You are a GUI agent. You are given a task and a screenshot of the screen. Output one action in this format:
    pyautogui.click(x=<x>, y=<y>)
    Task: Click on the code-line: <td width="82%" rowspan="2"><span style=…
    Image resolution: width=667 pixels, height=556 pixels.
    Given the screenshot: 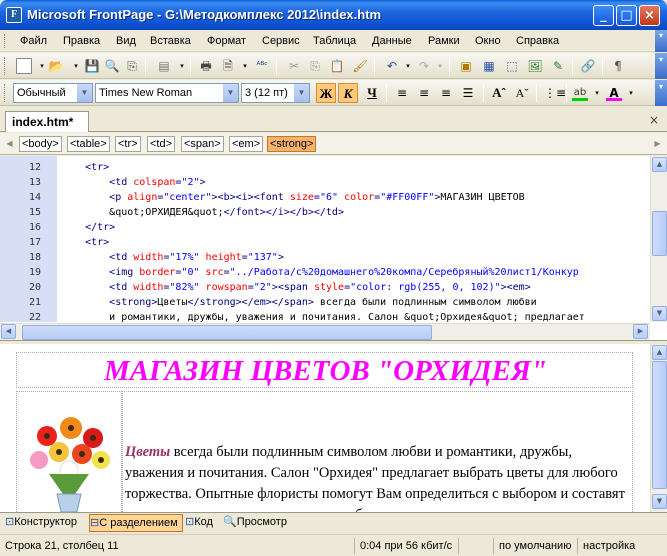 What is the action you would take?
    pyautogui.click(x=296, y=287)
    